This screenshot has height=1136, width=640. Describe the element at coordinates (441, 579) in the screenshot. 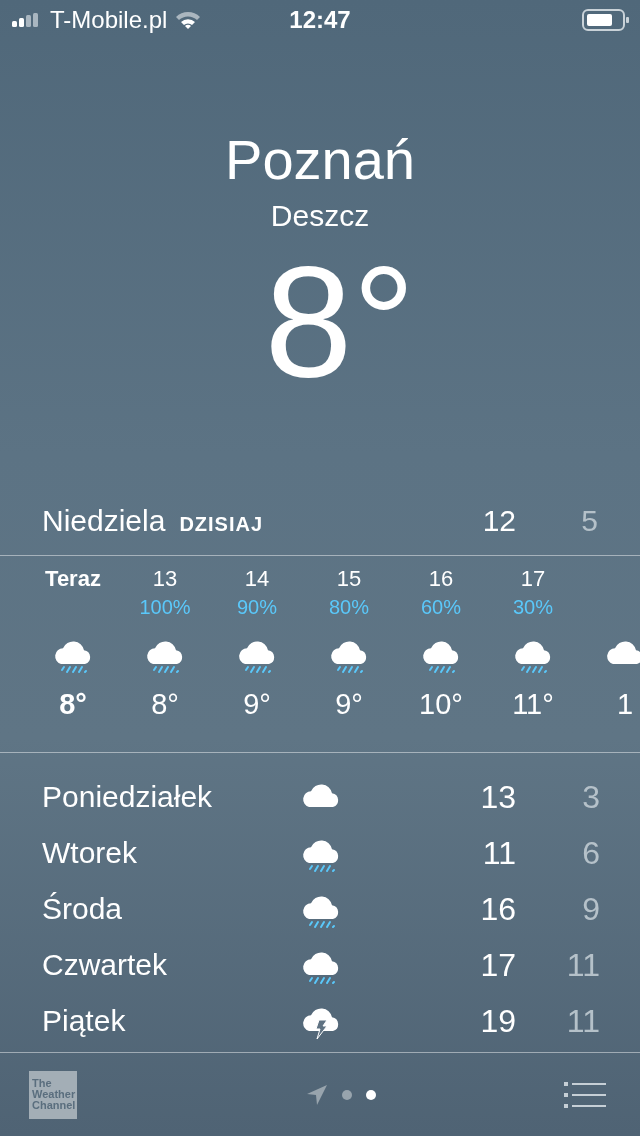

I see `hour-label: 16` at that location.